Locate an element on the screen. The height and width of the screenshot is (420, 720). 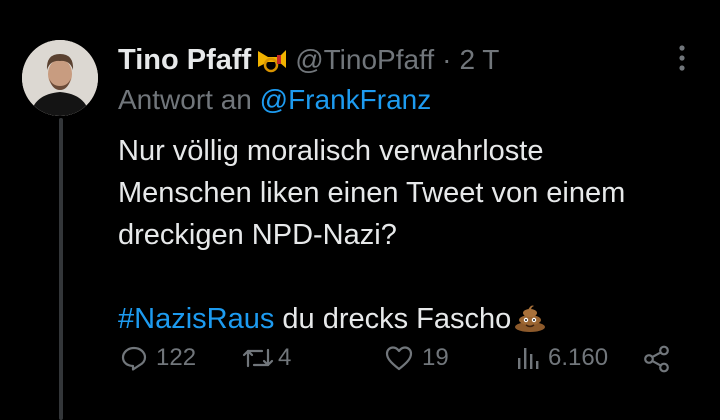
tweet-text-line-hashtag: #NazisRaus du drecks Fascho is located at coordinates (408, 319).